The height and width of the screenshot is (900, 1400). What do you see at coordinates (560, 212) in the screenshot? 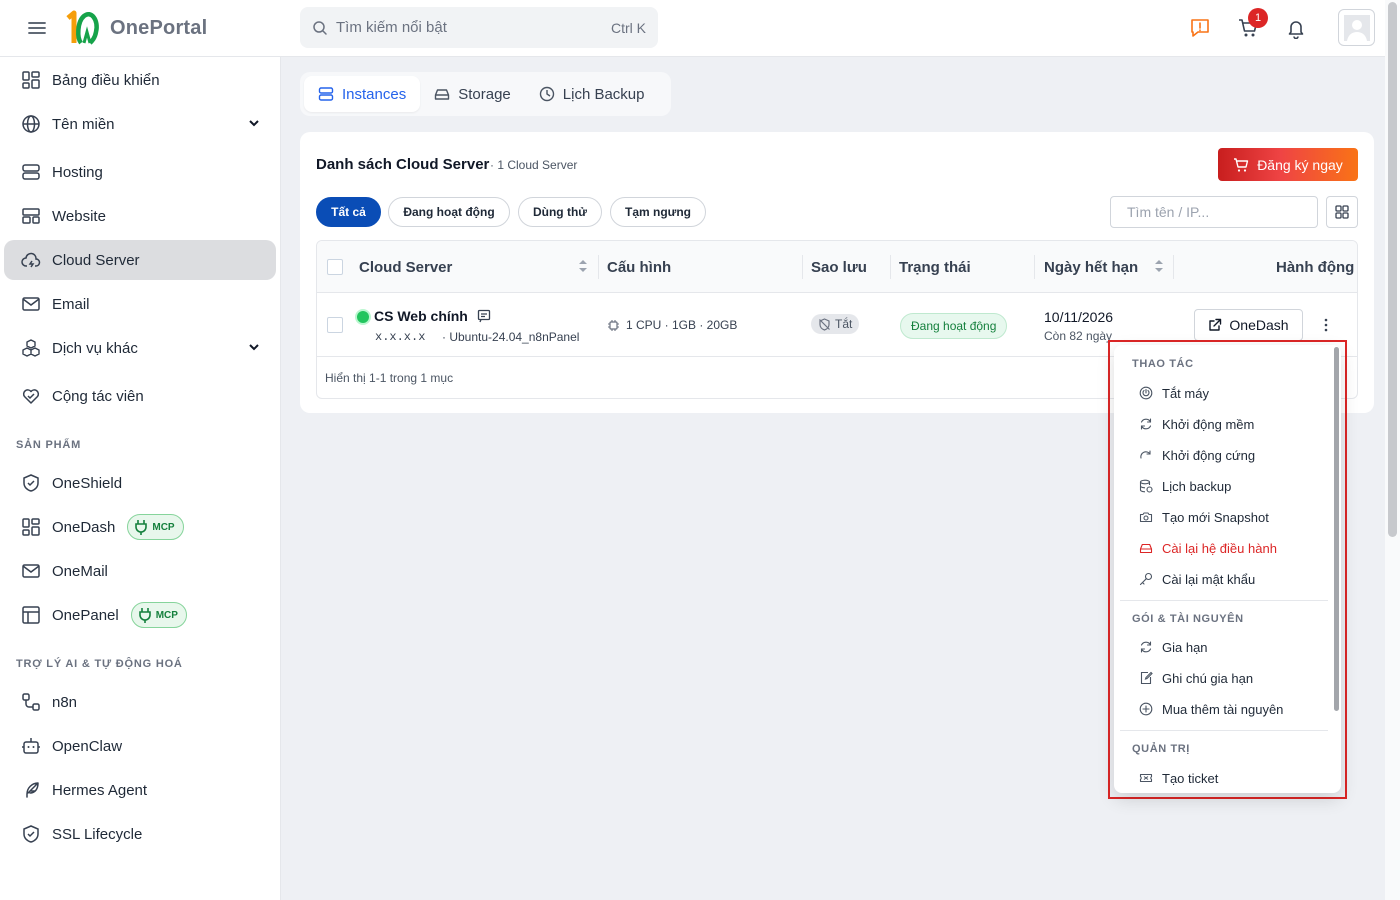
I see `filter-trial: Dùng thử` at bounding box center [560, 212].